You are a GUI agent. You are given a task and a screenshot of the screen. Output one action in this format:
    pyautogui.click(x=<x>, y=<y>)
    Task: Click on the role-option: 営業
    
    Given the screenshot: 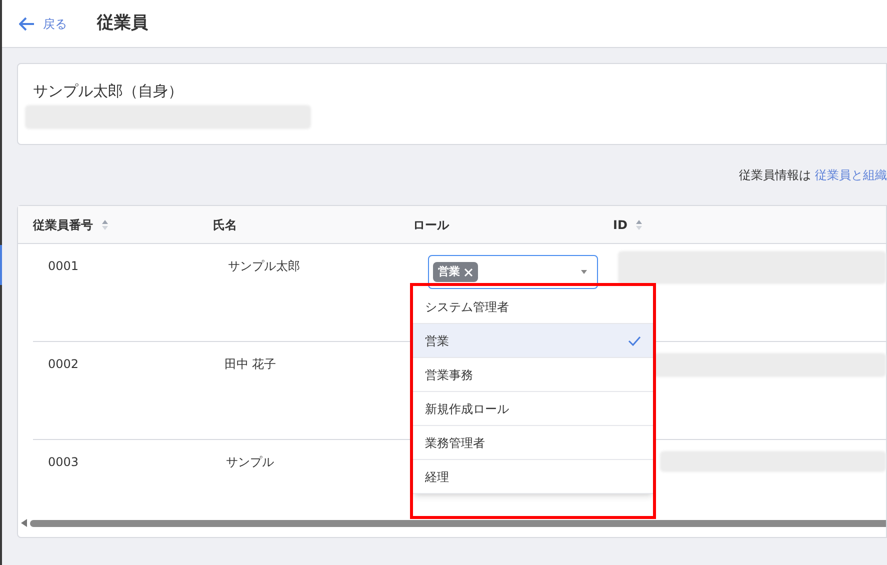 What is the action you would take?
    pyautogui.click(x=533, y=341)
    